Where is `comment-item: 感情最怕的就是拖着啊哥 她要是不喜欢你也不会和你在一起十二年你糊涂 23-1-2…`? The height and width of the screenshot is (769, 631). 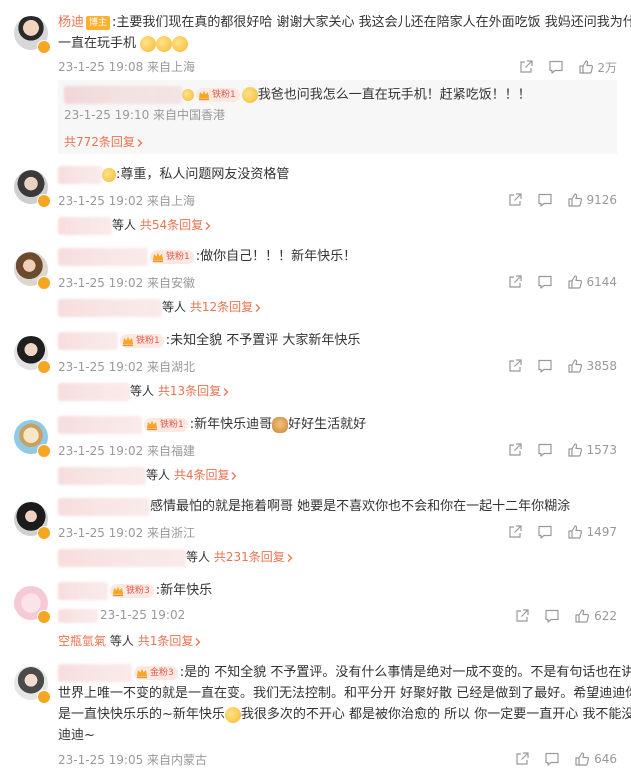 comment-item: 感情最怕的就是拖着啊哥 她要是不喜欢你也不会和你在一起十二年你糊涂 23-1-2… is located at coordinates (315, 532).